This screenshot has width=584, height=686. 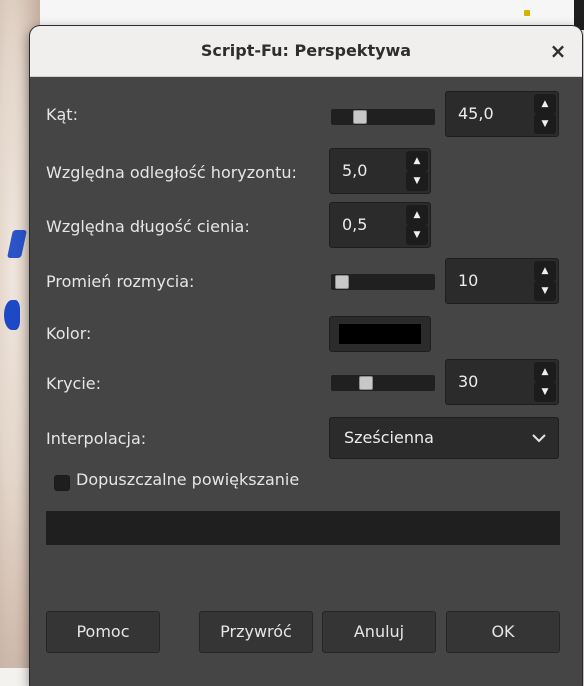 What do you see at coordinates (502, 281) in the screenshot?
I see `blur-radius-spinbox: 10 ▲ ▼` at bounding box center [502, 281].